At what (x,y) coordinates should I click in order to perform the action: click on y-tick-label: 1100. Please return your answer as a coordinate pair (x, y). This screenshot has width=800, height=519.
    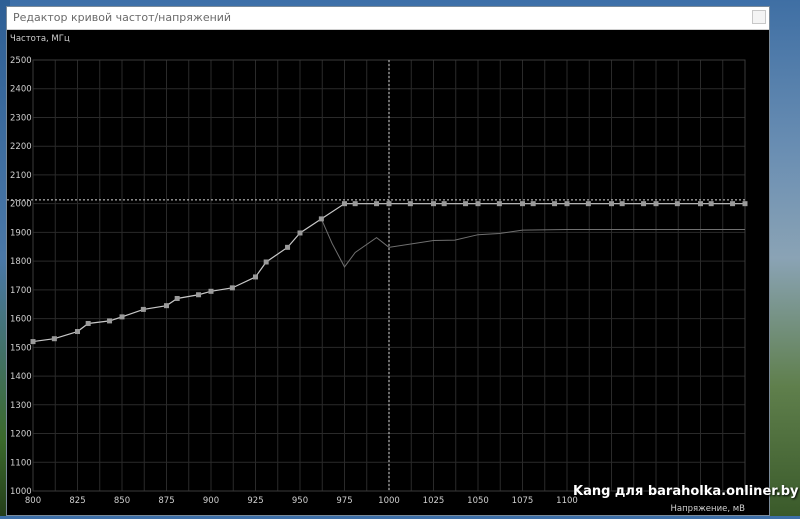
    Looking at the image, I should click on (21, 463).